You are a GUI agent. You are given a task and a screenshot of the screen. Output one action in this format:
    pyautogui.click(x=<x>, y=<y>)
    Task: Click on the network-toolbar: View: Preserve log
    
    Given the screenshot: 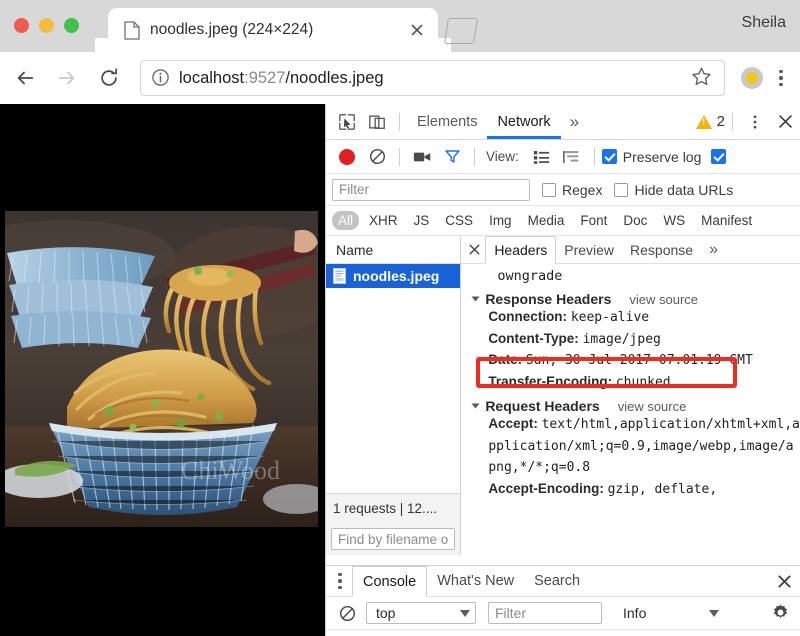 What is the action you would take?
    pyautogui.click(x=563, y=157)
    